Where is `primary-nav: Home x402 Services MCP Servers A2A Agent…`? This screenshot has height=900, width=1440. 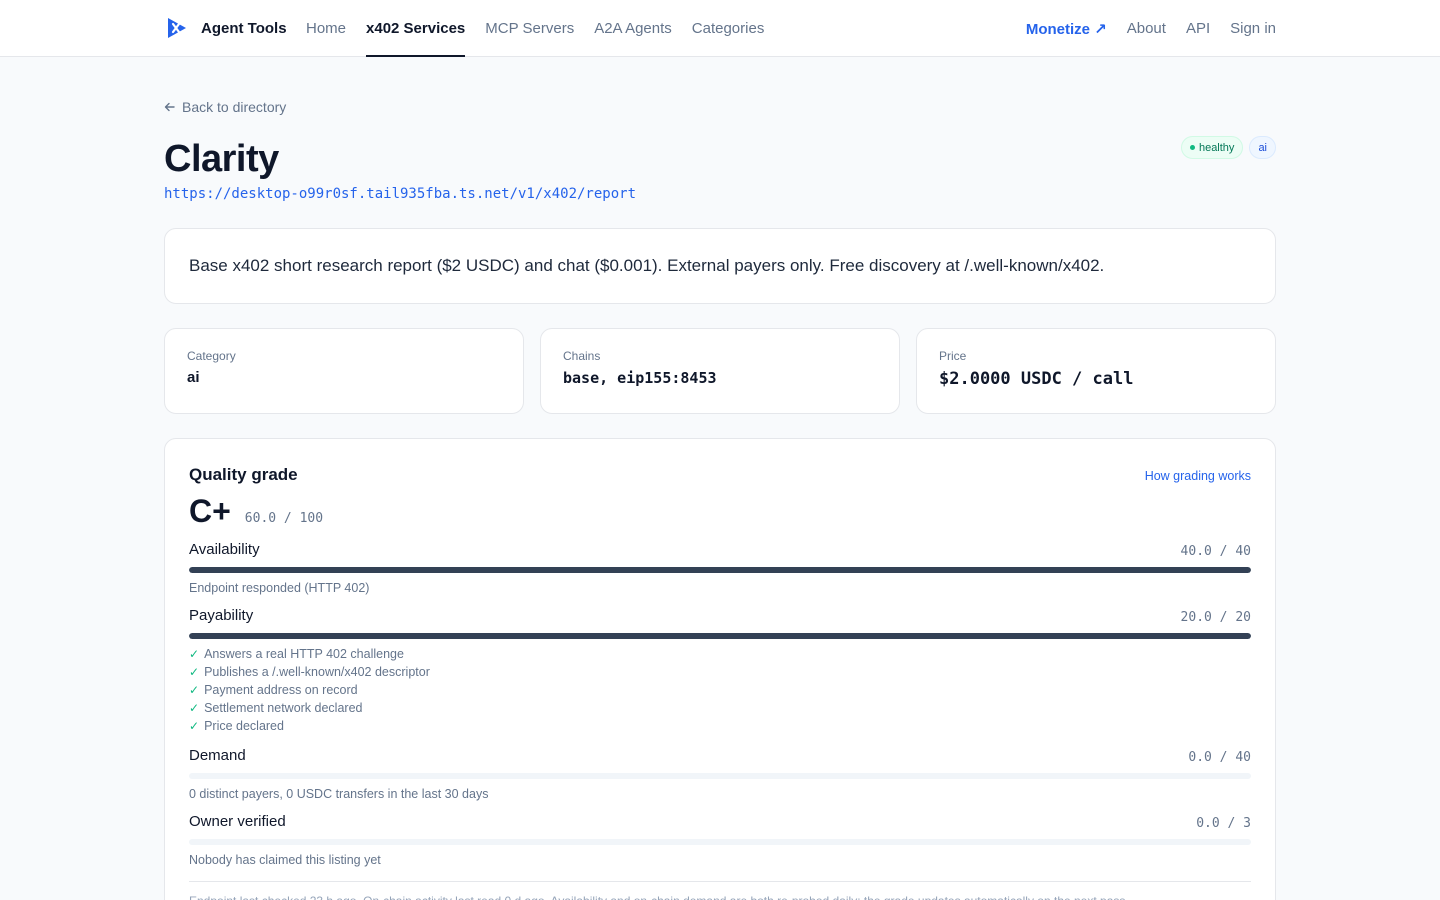 primary-nav: Home x402 Services MCP Servers A2A Agent… is located at coordinates (535, 28).